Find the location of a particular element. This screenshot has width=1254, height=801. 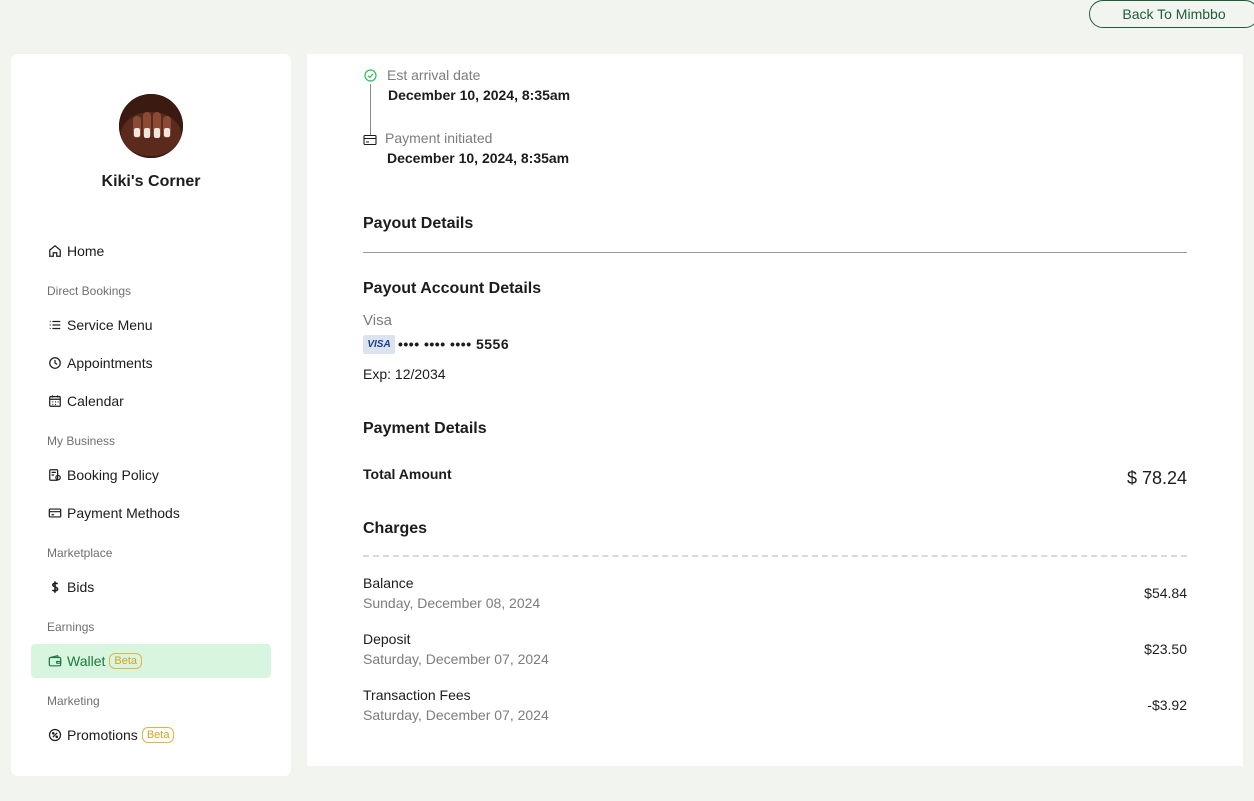

est-arrival-label: Est arrival date is located at coordinates (434, 75).